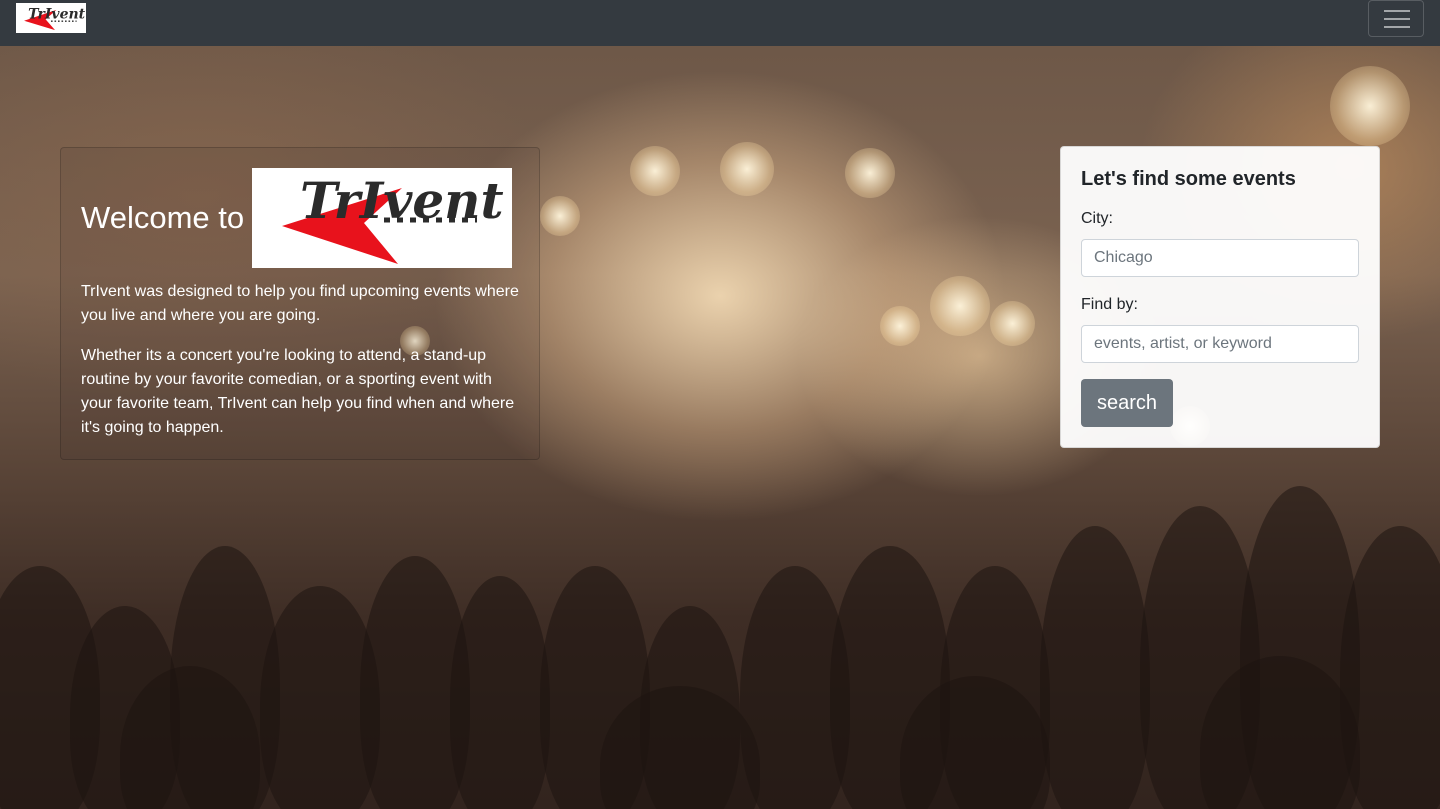 This screenshot has width=1440, height=809. What do you see at coordinates (1220, 258) in the screenshot?
I see `city-input` at bounding box center [1220, 258].